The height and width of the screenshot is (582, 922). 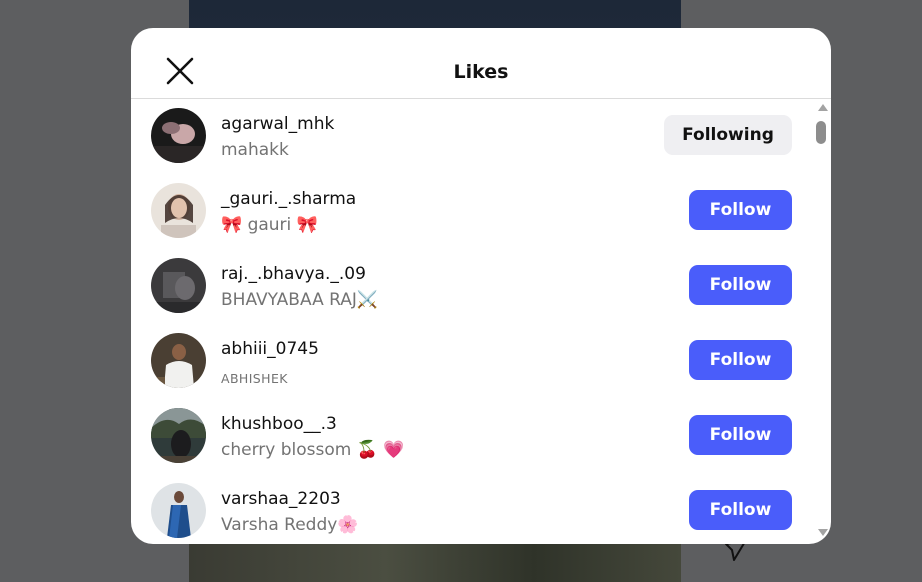 I want to click on username: _gauri._.sharma, so click(x=288, y=199).